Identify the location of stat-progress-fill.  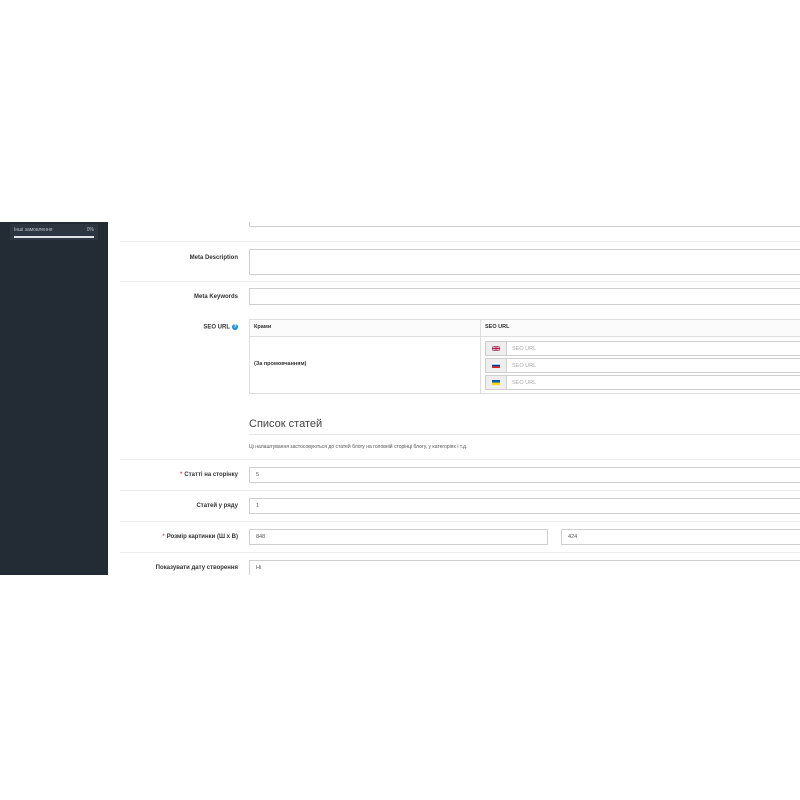
(54, 237).